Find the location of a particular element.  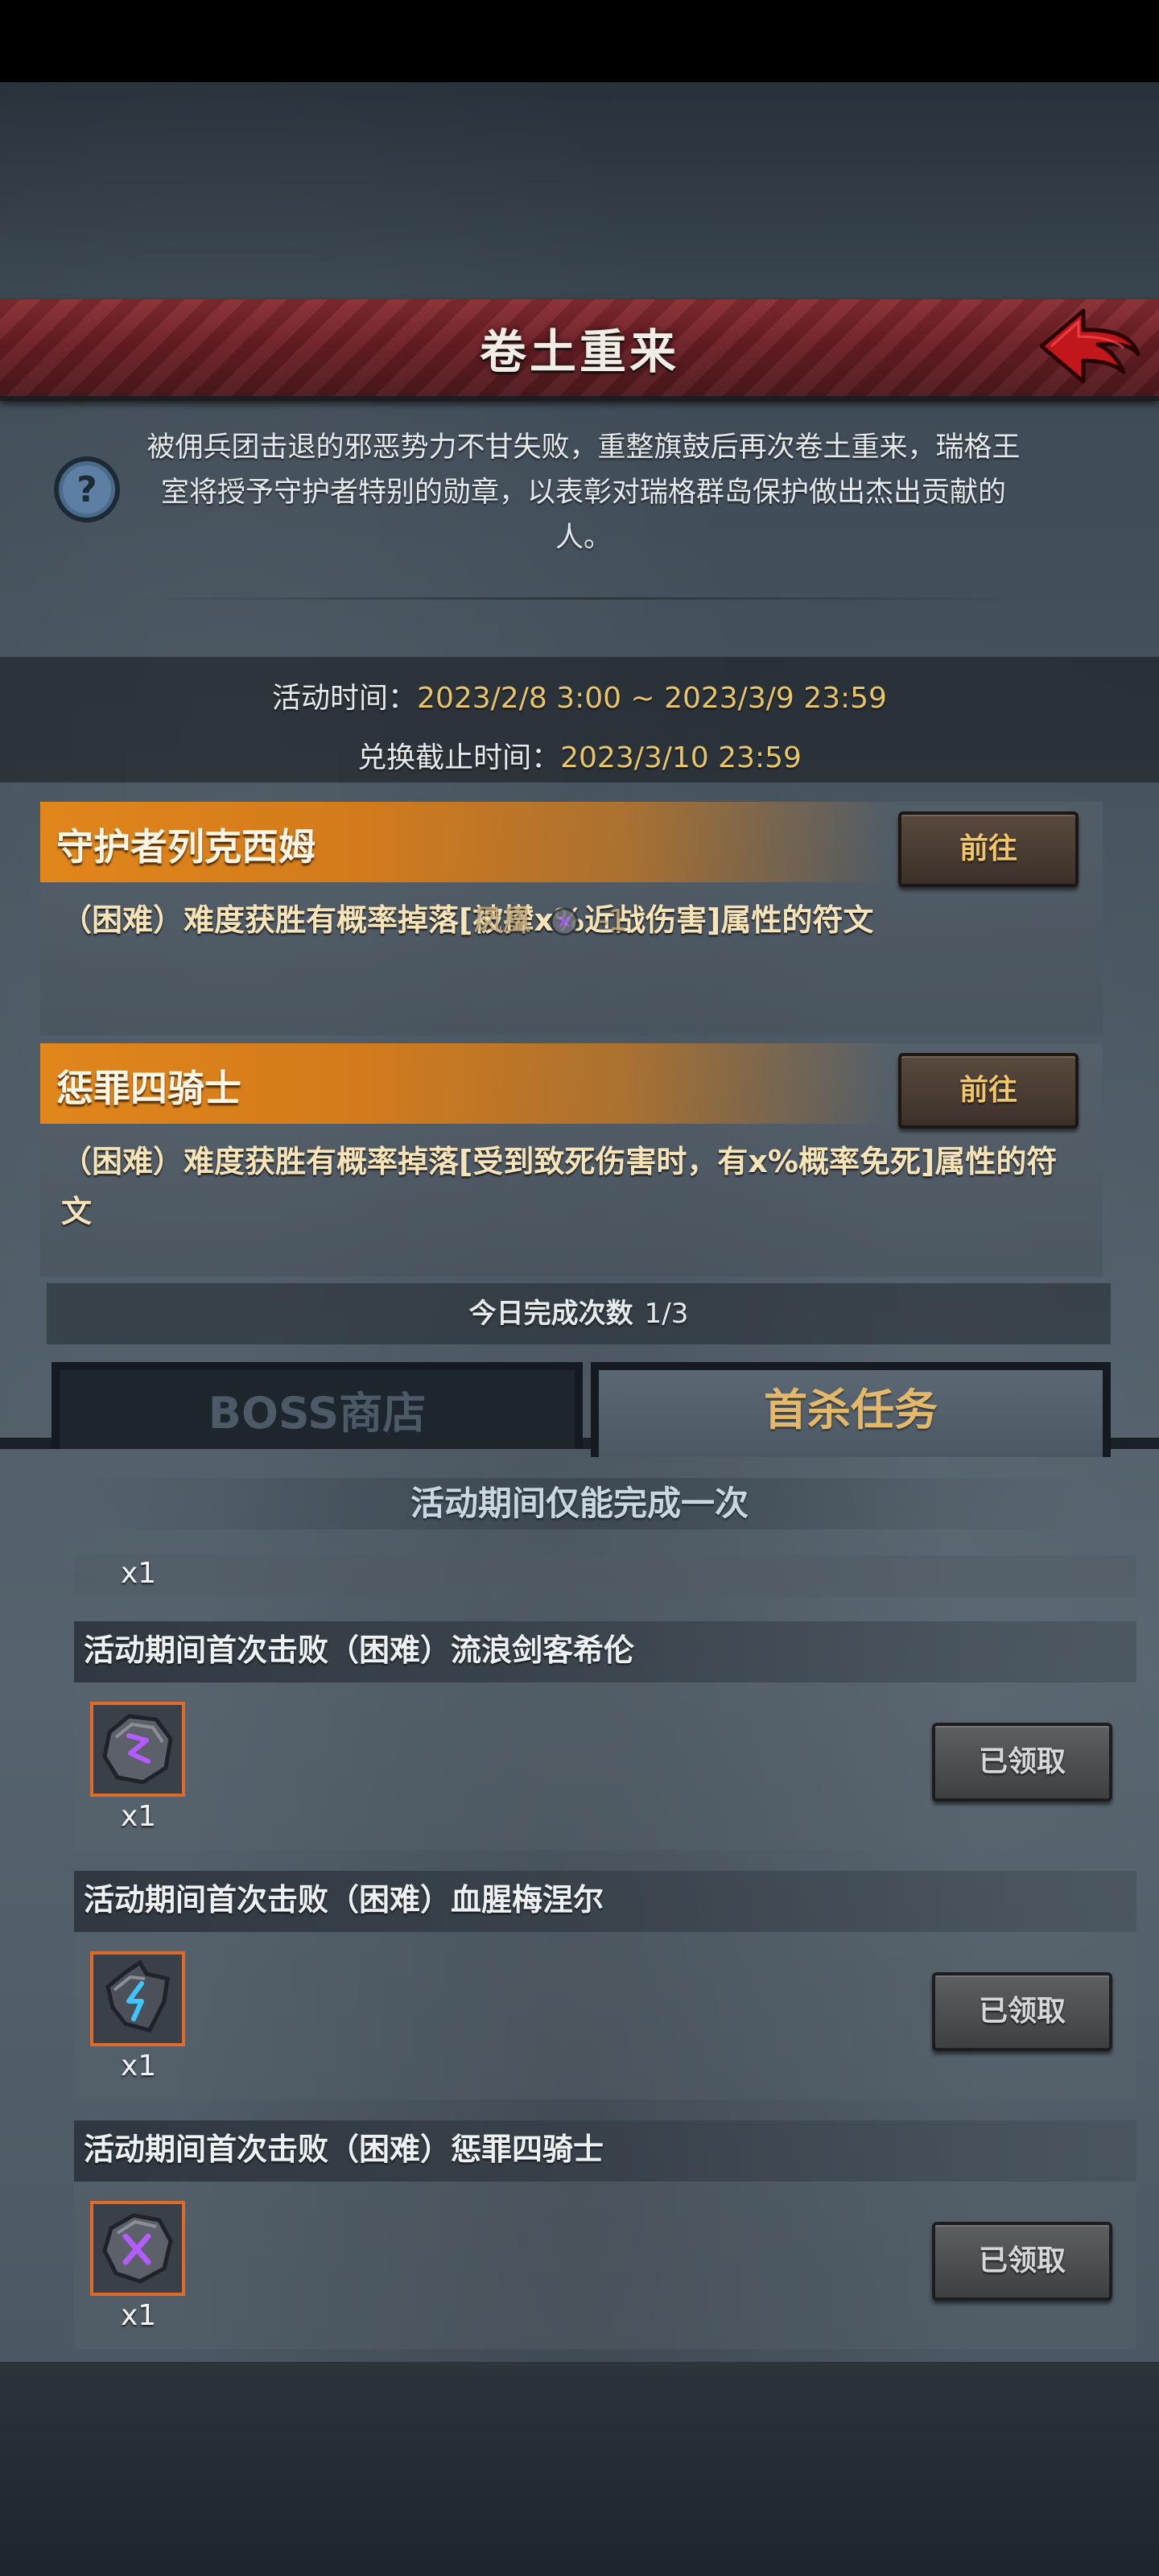

exchange-deadline-row: 兑换截止时间：2023/3/10 23:59 is located at coordinates (579, 755).